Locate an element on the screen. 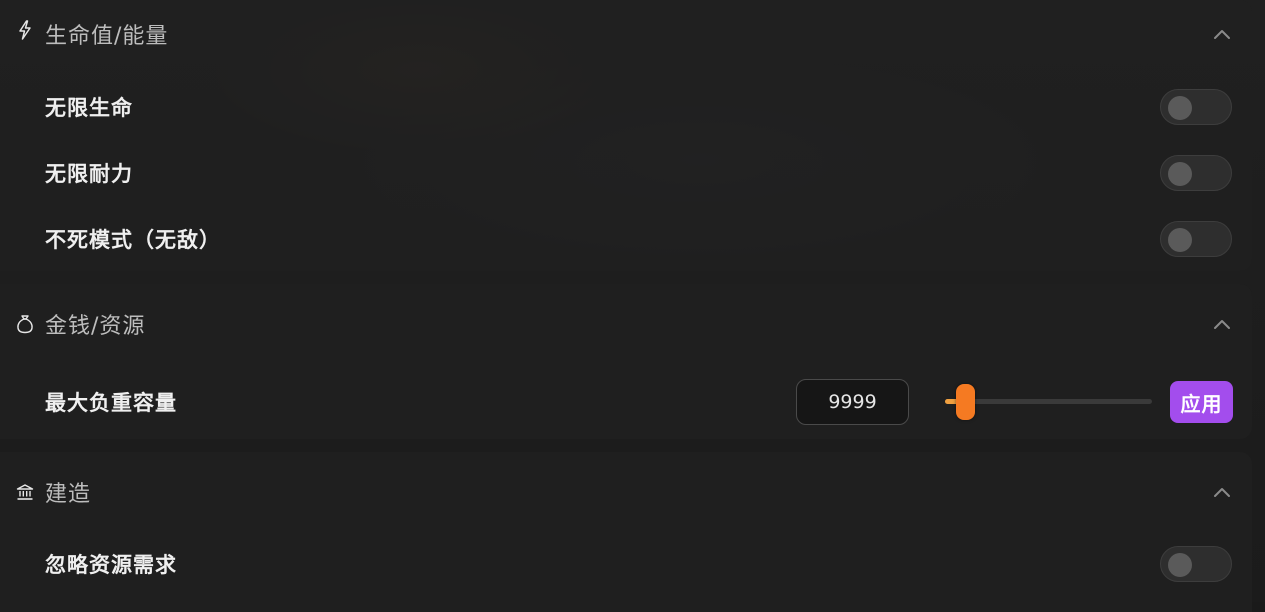  section-header-build: 建造 is located at coordinates (626, 492).